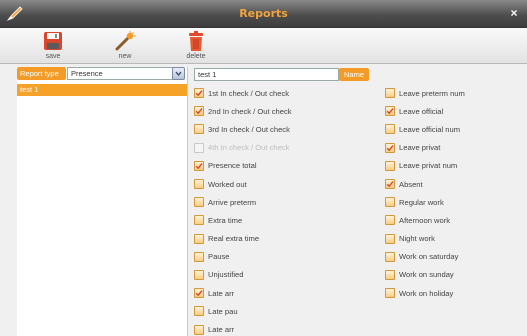 This screenshot has width=527, height=336. Describe the element at coordinates (223, 311) in the screenshot. I see `checkbox-label: Late pau` at that location.